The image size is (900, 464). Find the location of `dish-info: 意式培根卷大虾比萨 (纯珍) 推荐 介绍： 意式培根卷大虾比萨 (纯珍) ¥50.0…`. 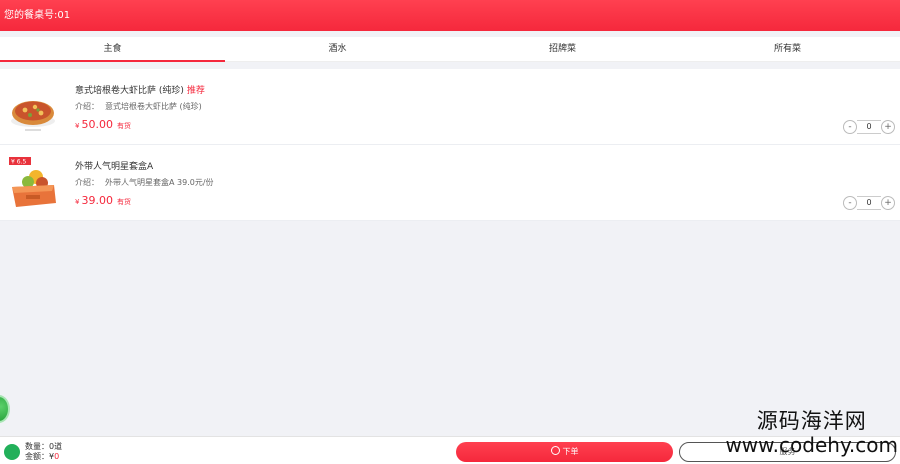

dish-info: 意式培根卷大虾比萨 (纯珍) 推荐 介绍： 意式培根卷大虾比萨 (纯珍) ¥50.0… is located at coordinates (140, 107).